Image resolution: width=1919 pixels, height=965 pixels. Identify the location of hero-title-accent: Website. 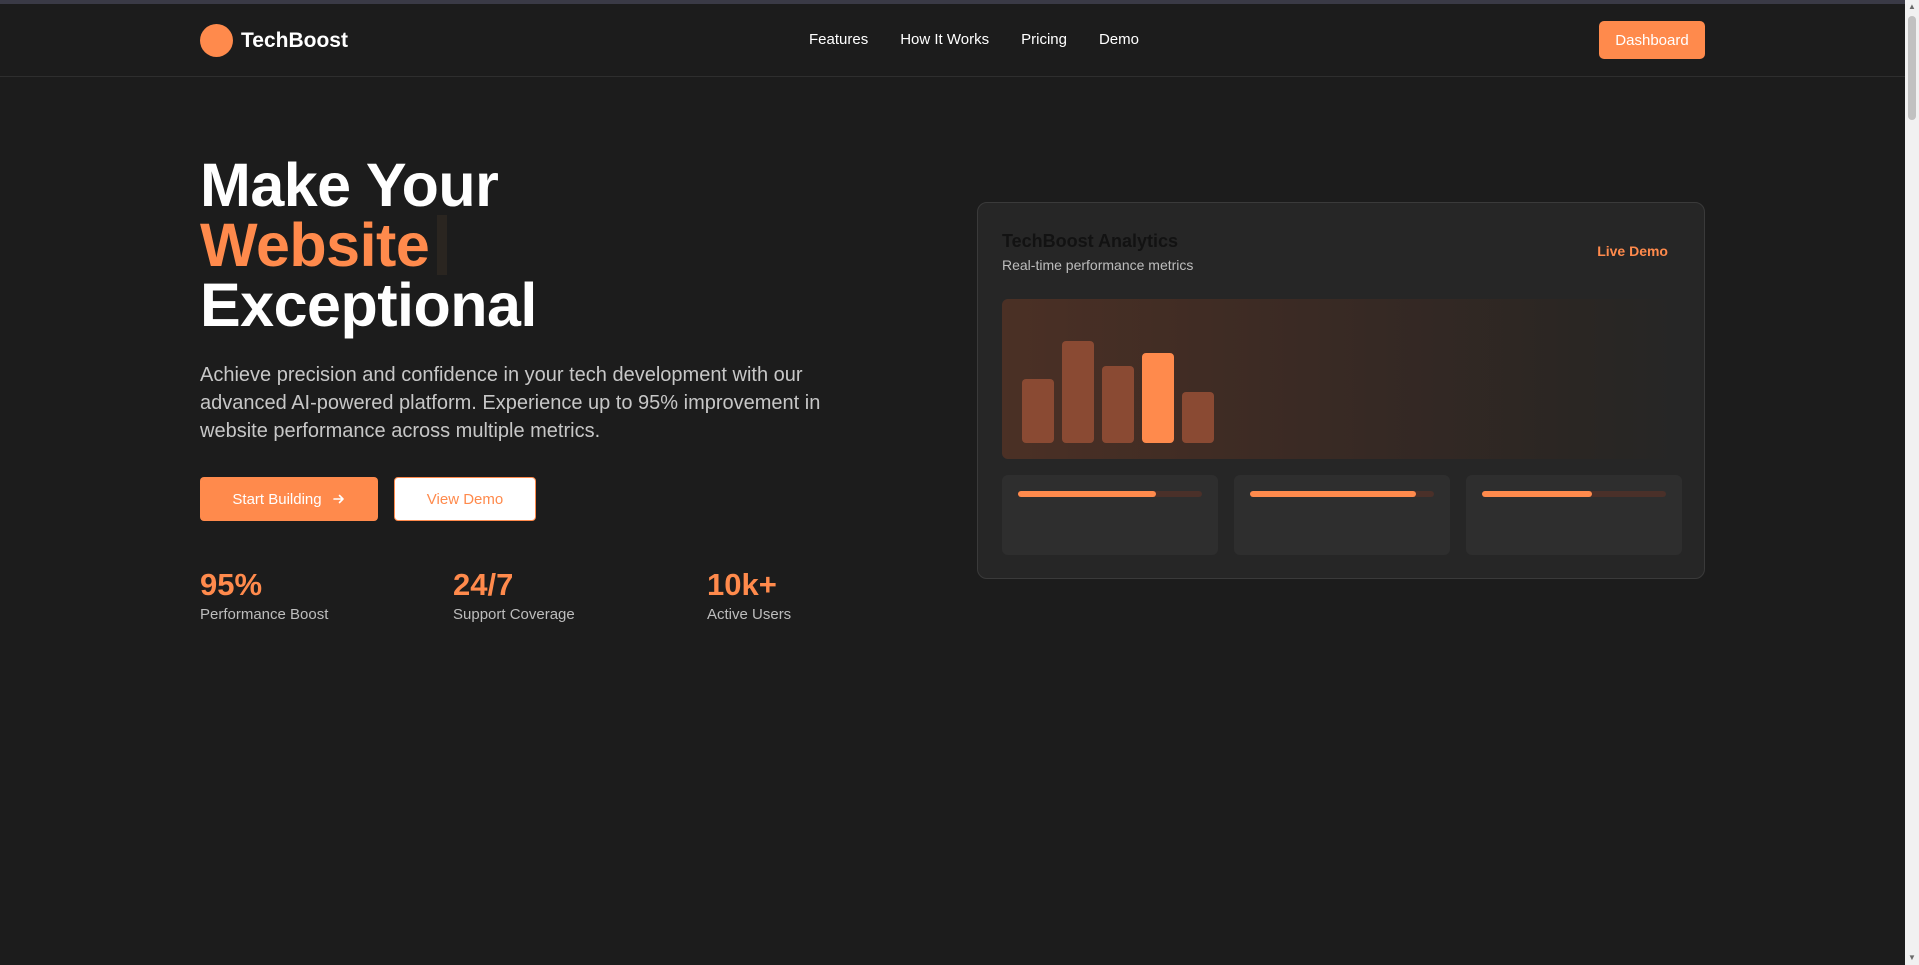
(315, 245).